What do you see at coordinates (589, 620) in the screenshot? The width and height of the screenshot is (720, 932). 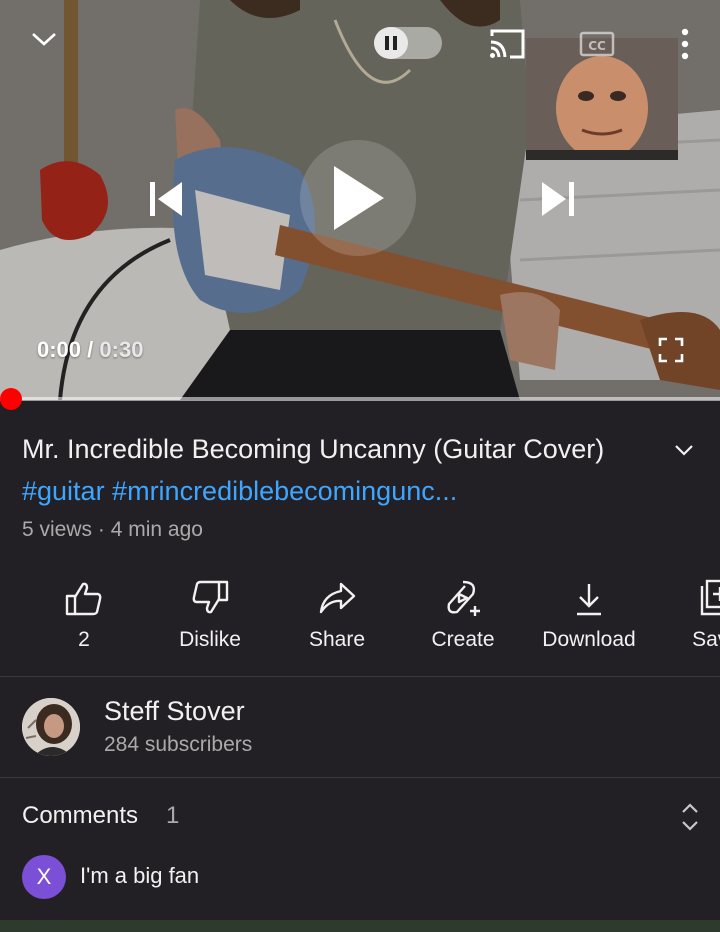 I see `download-button: Download` at bounding box center [589, 620].